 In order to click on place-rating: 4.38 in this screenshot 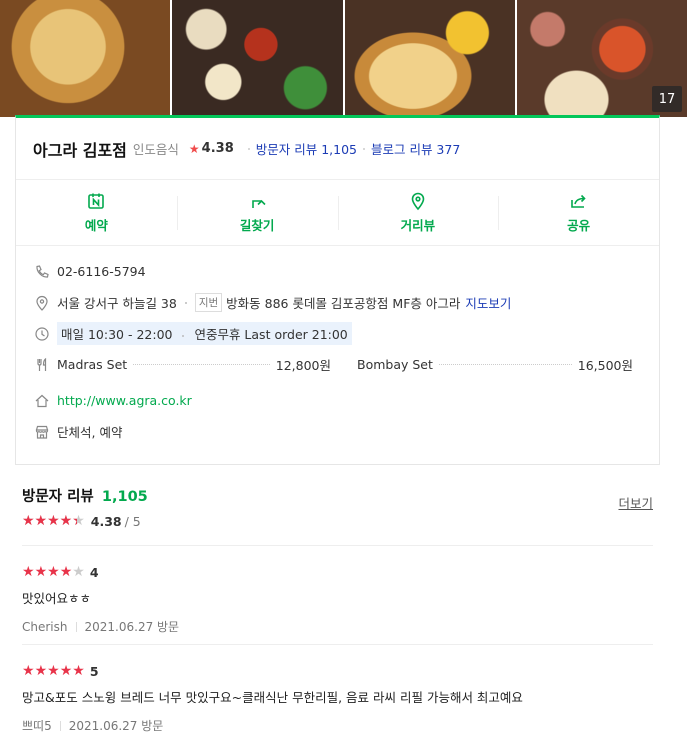, I will do `click(217, 148)`.